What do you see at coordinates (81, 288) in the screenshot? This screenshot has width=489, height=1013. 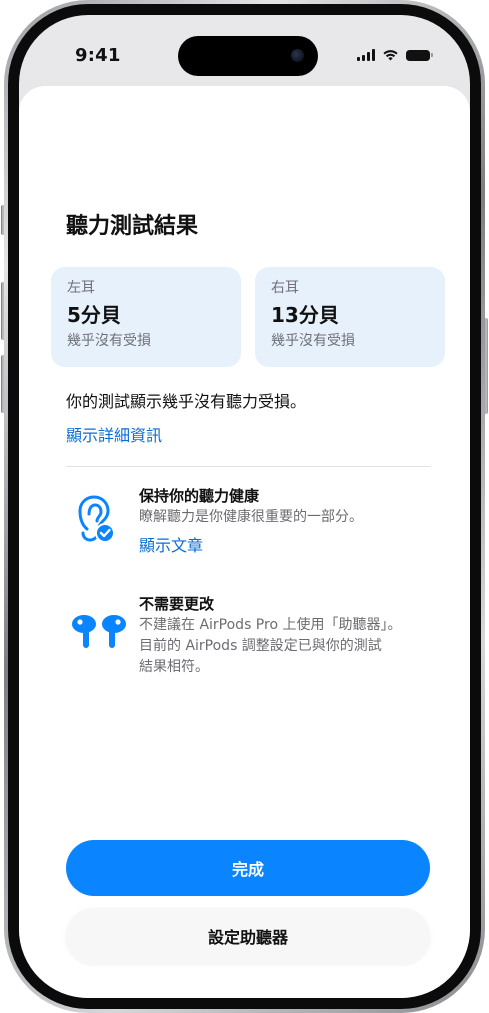 I see `left-ear-label: 左耳` at bounding box center [81, 288].